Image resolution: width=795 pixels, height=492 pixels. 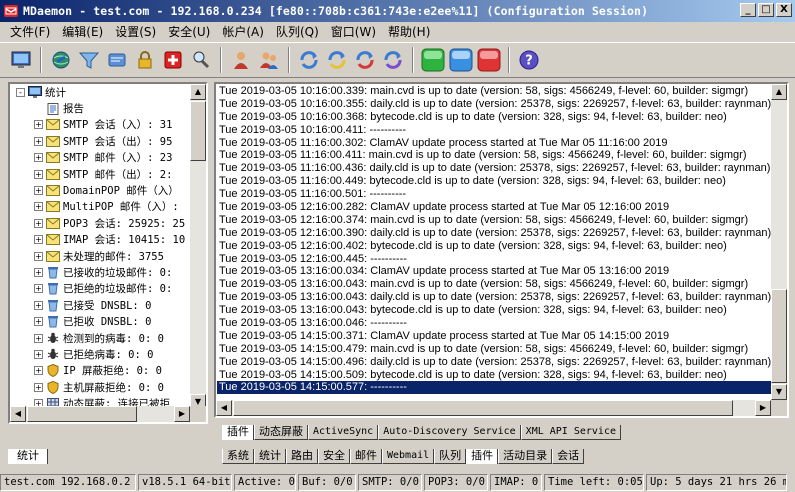 I want to click on plus-shield-icon, so click(x=173, y=60).